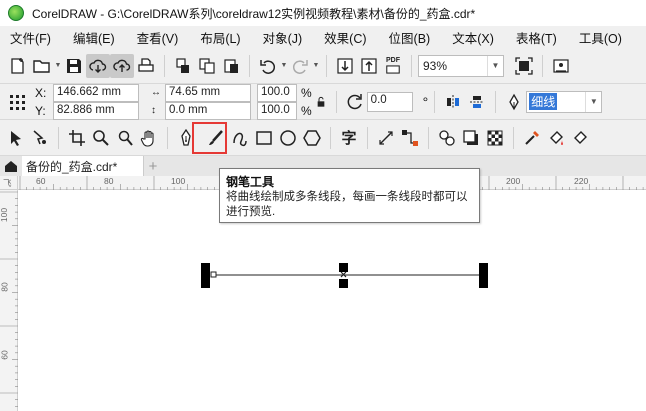  I want to click on zoom-level-select: 93% ▼, so click(461, 65).